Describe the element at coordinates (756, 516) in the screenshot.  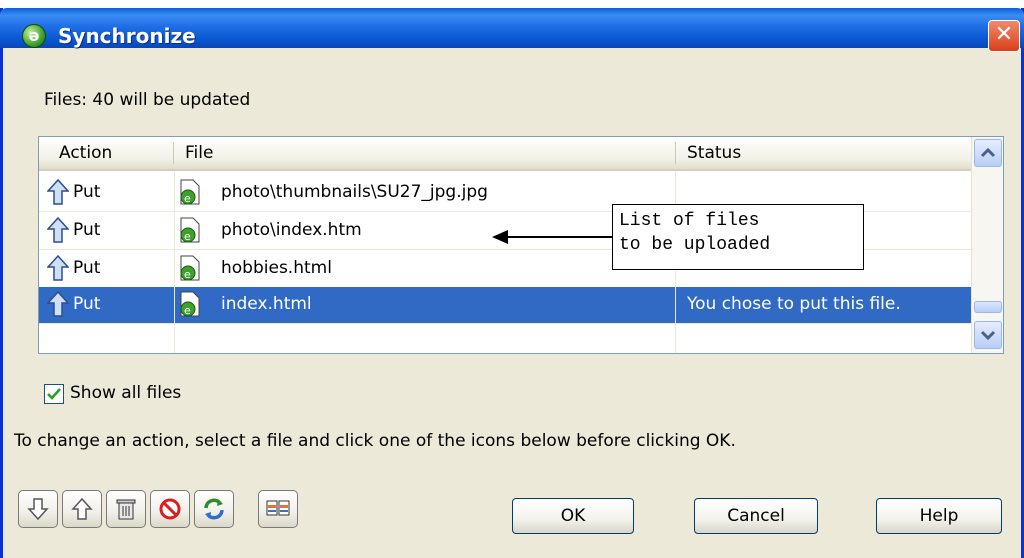
I see `cancel-button: Cancel` at that location.